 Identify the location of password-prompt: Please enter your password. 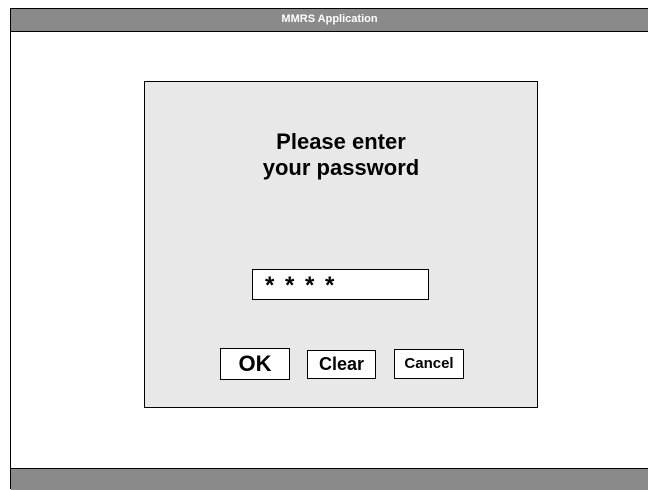
(341, 155).